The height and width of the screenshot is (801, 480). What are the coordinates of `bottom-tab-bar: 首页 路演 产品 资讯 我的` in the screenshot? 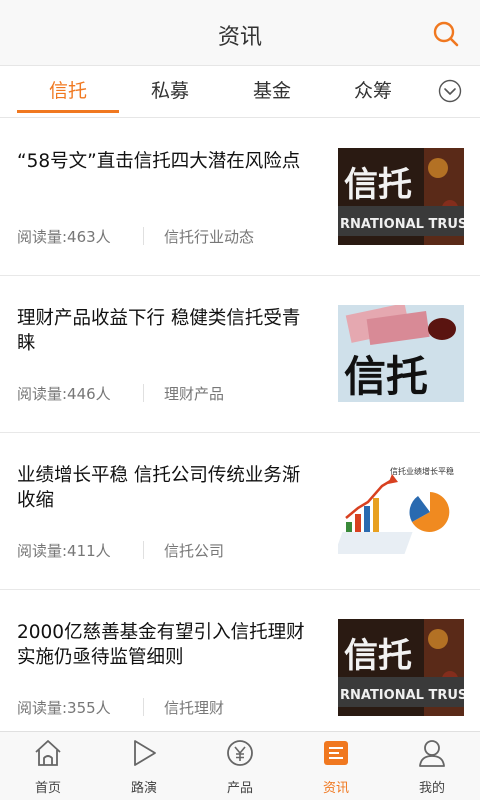 It's located at (240, 765).